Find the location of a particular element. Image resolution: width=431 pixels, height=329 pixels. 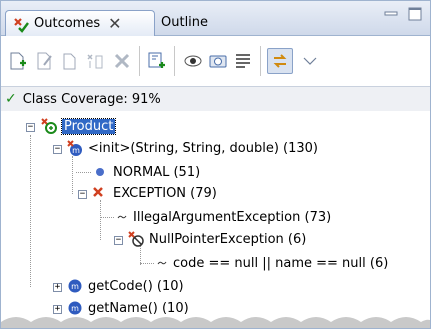

tree-item-label: code == null || name == null (6) is located at coordinates (281, 263).